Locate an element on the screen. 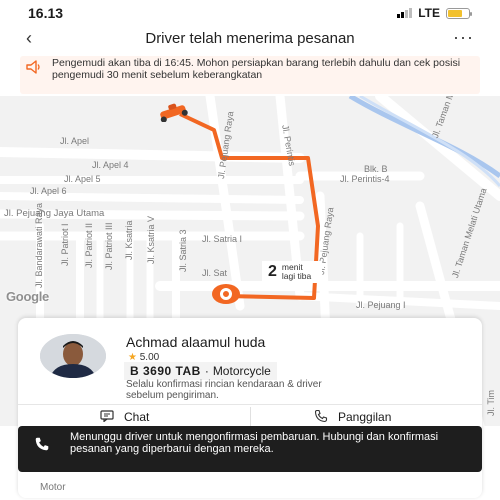 The width and height of the screenshot is (500, 500). vehicle-section-label: Motor is located at coordinates (53, 487).